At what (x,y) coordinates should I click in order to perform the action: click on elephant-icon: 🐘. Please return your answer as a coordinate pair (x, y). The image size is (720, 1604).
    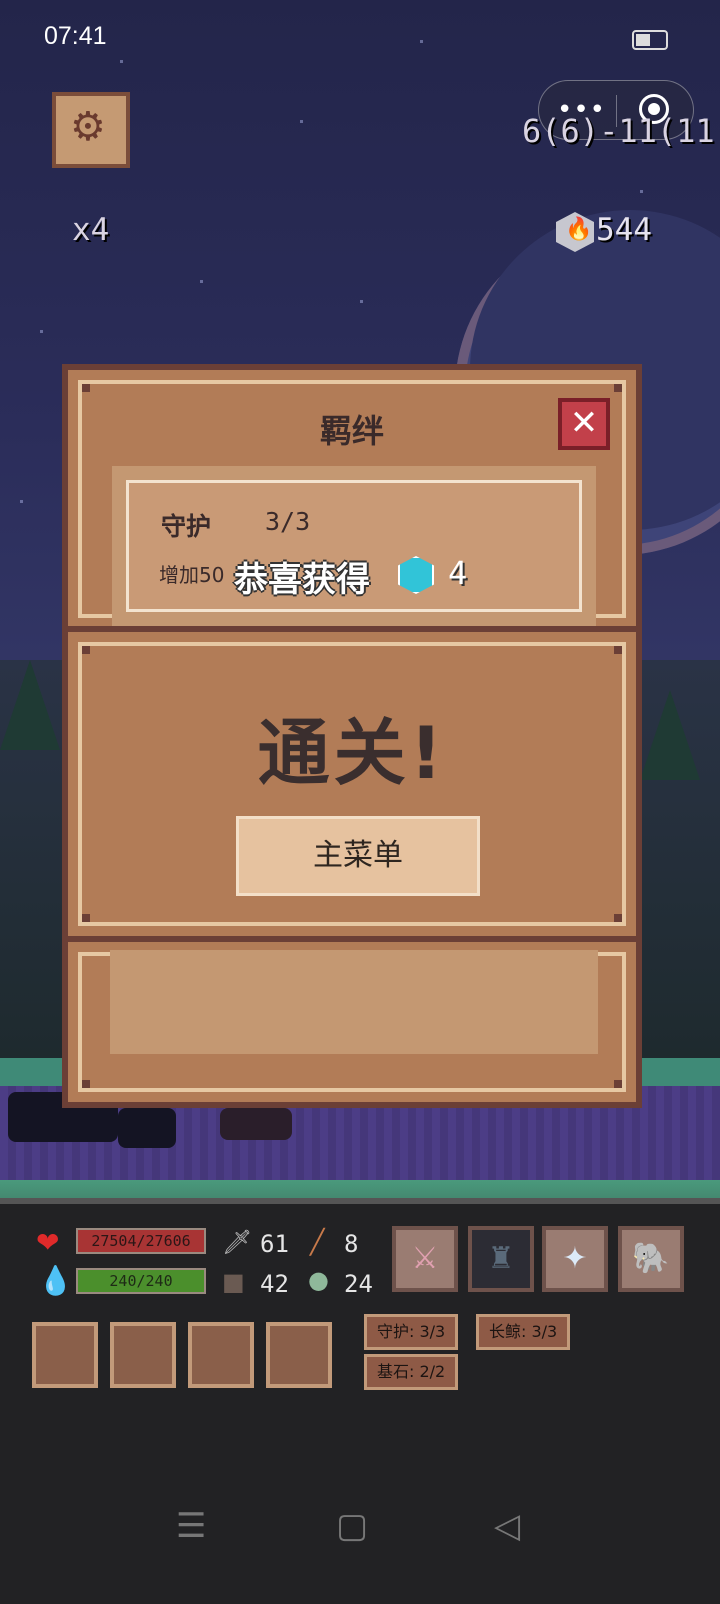
    Looking at the image, I should click on (651, 1258).